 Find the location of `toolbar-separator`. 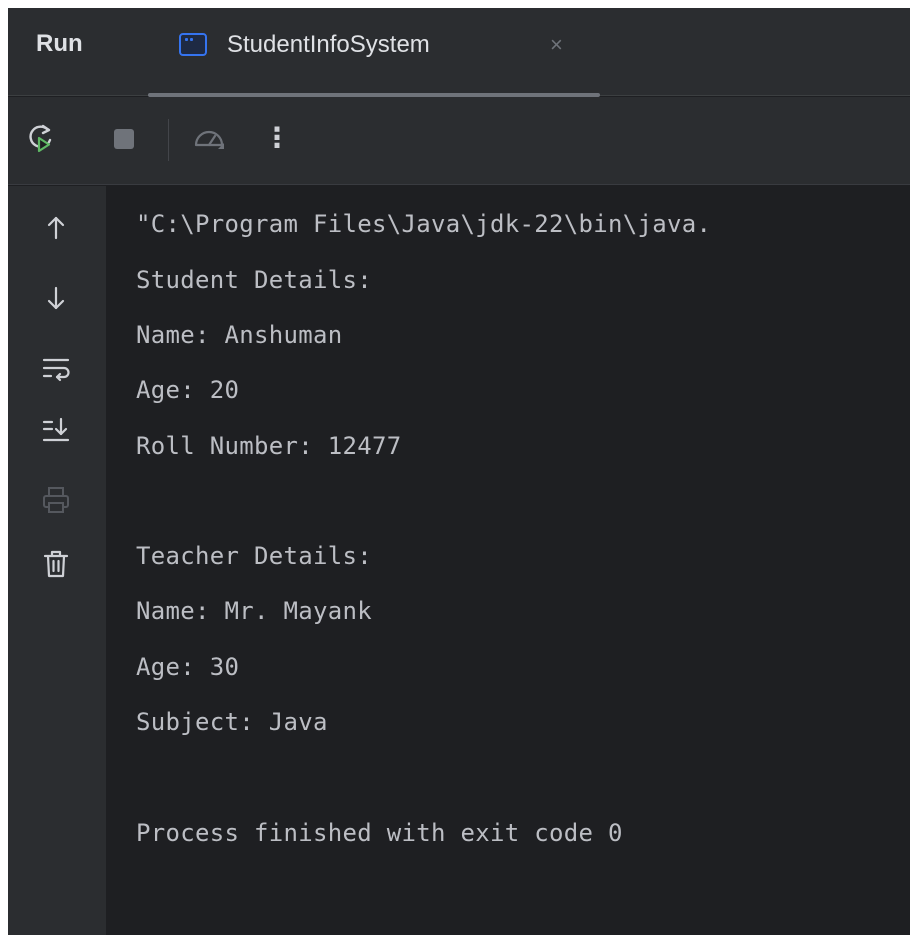

toolbar-separator is located at coordinates (168, 140).